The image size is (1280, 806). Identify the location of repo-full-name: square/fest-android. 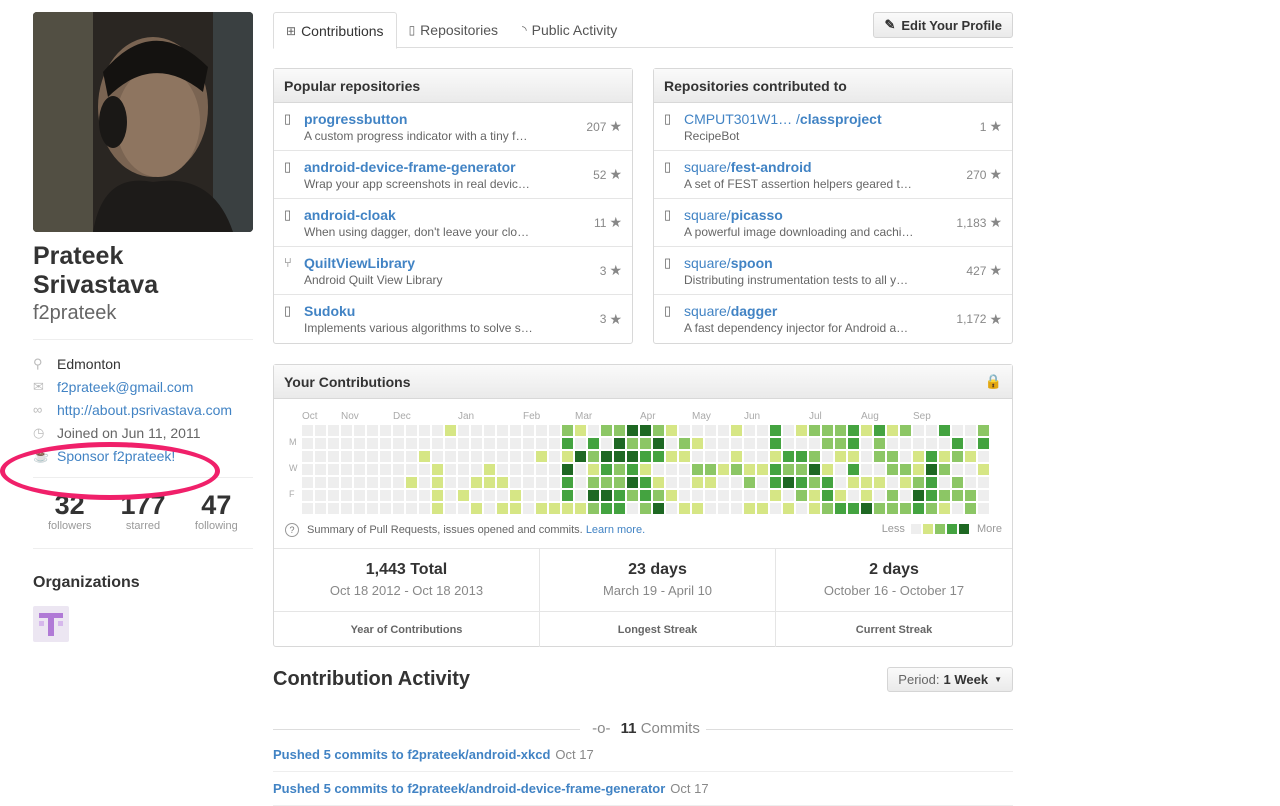
(821, 167).